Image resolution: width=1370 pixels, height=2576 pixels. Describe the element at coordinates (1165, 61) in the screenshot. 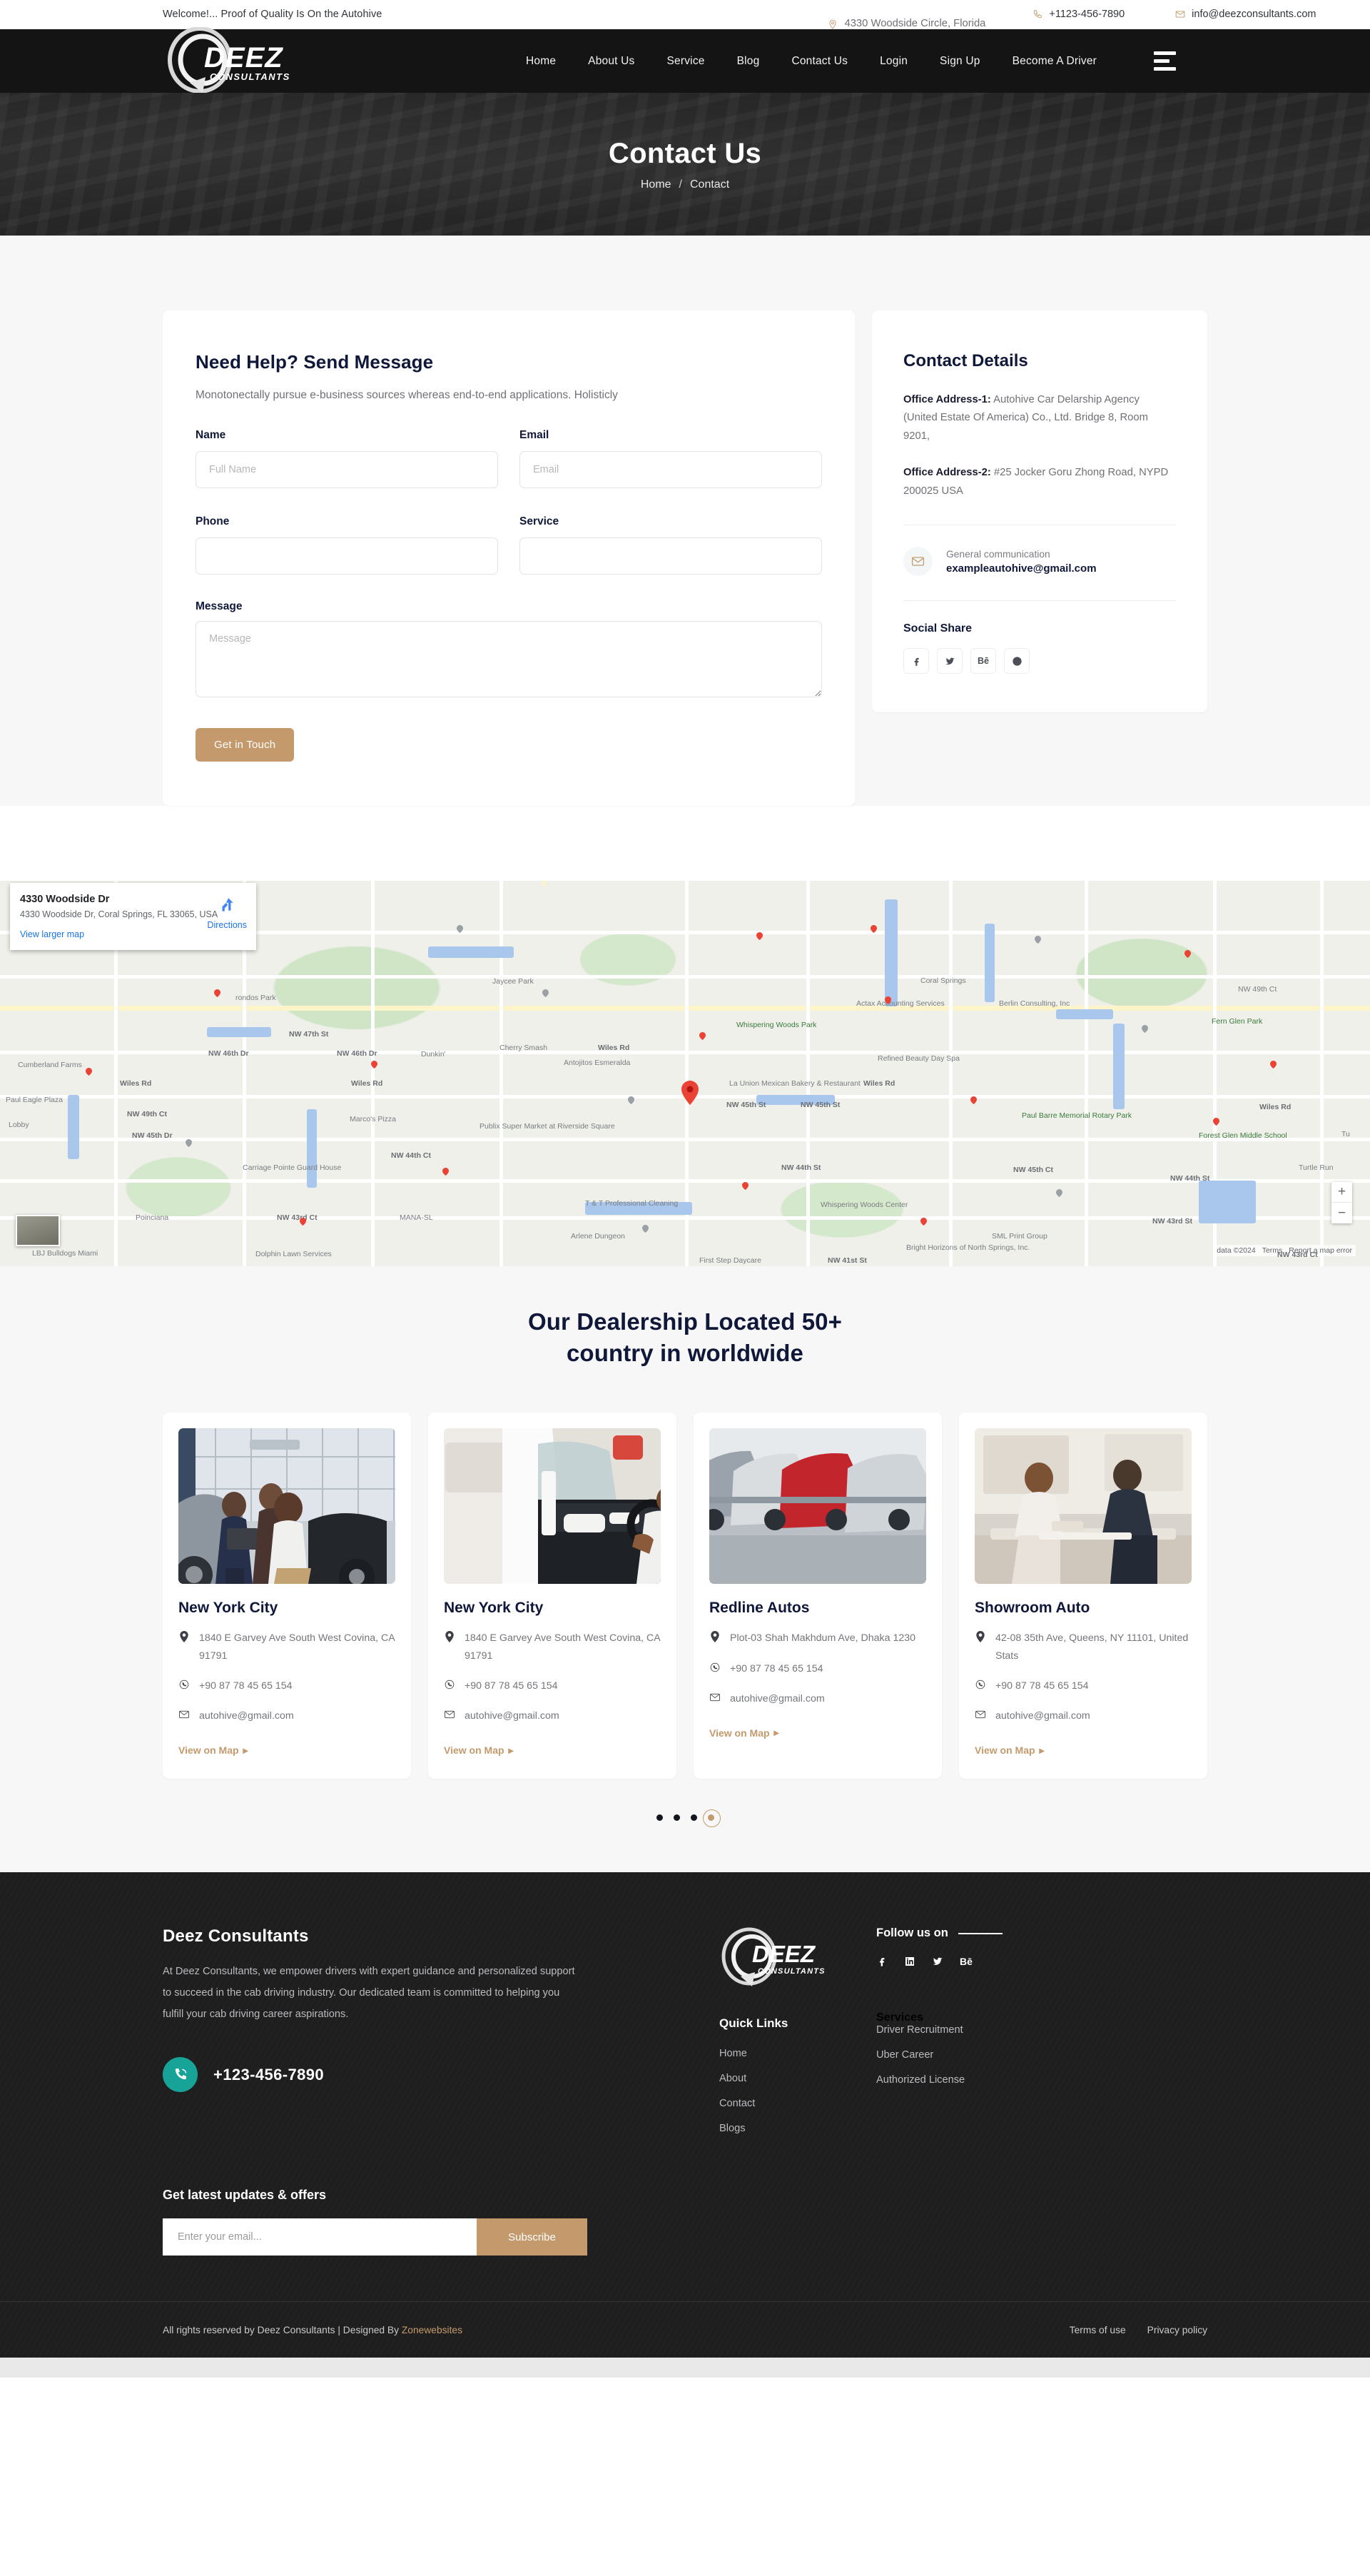

I see `hamburger-menu-icon` at that location.